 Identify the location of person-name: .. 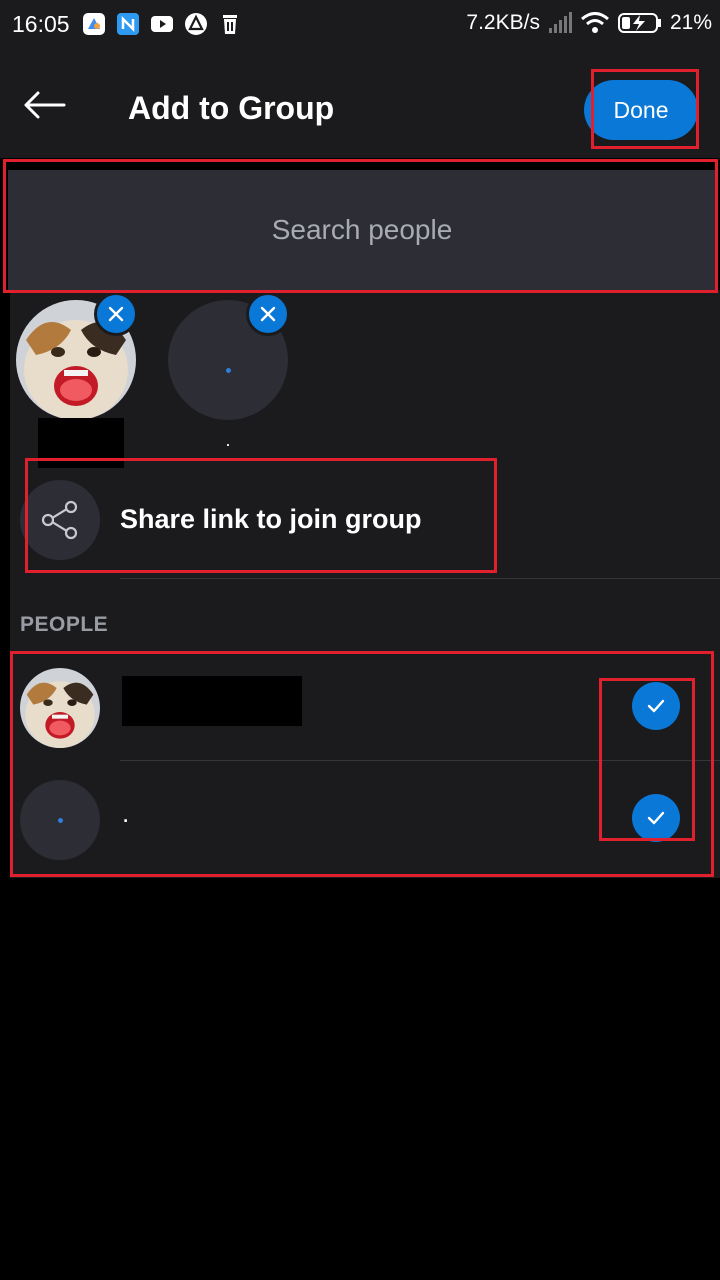
(126, 813).